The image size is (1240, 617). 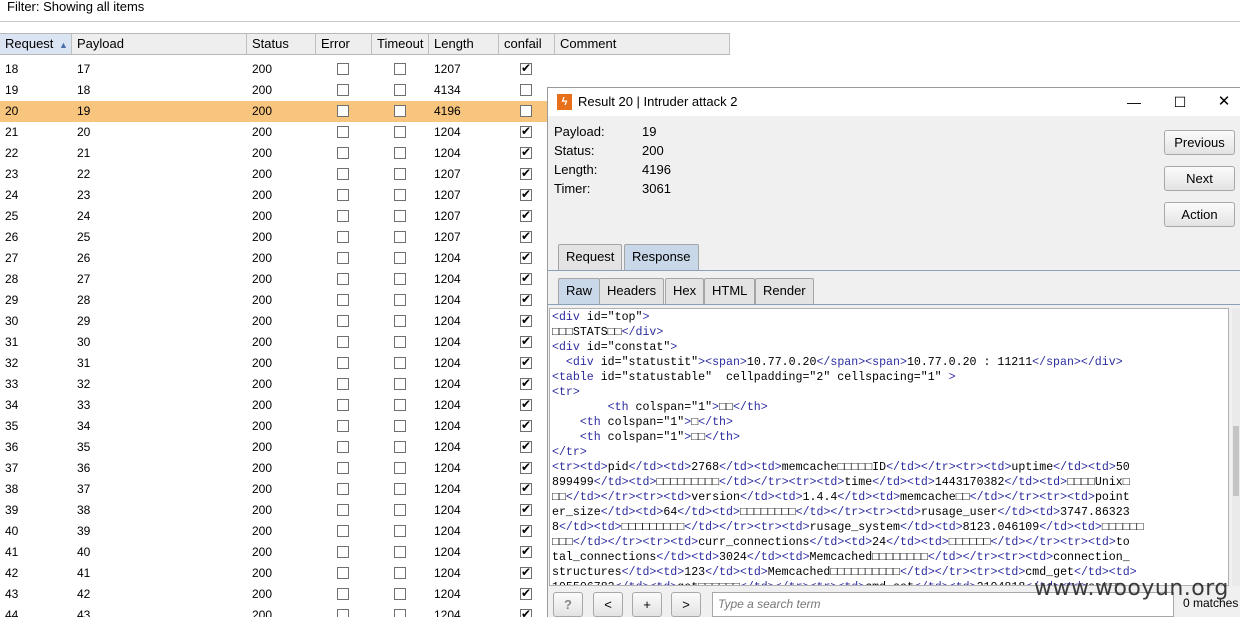 What do you see at coordinates (590, 257) in the screenshot?
I see `tab-request: Request` at bounding box center [590, 257].